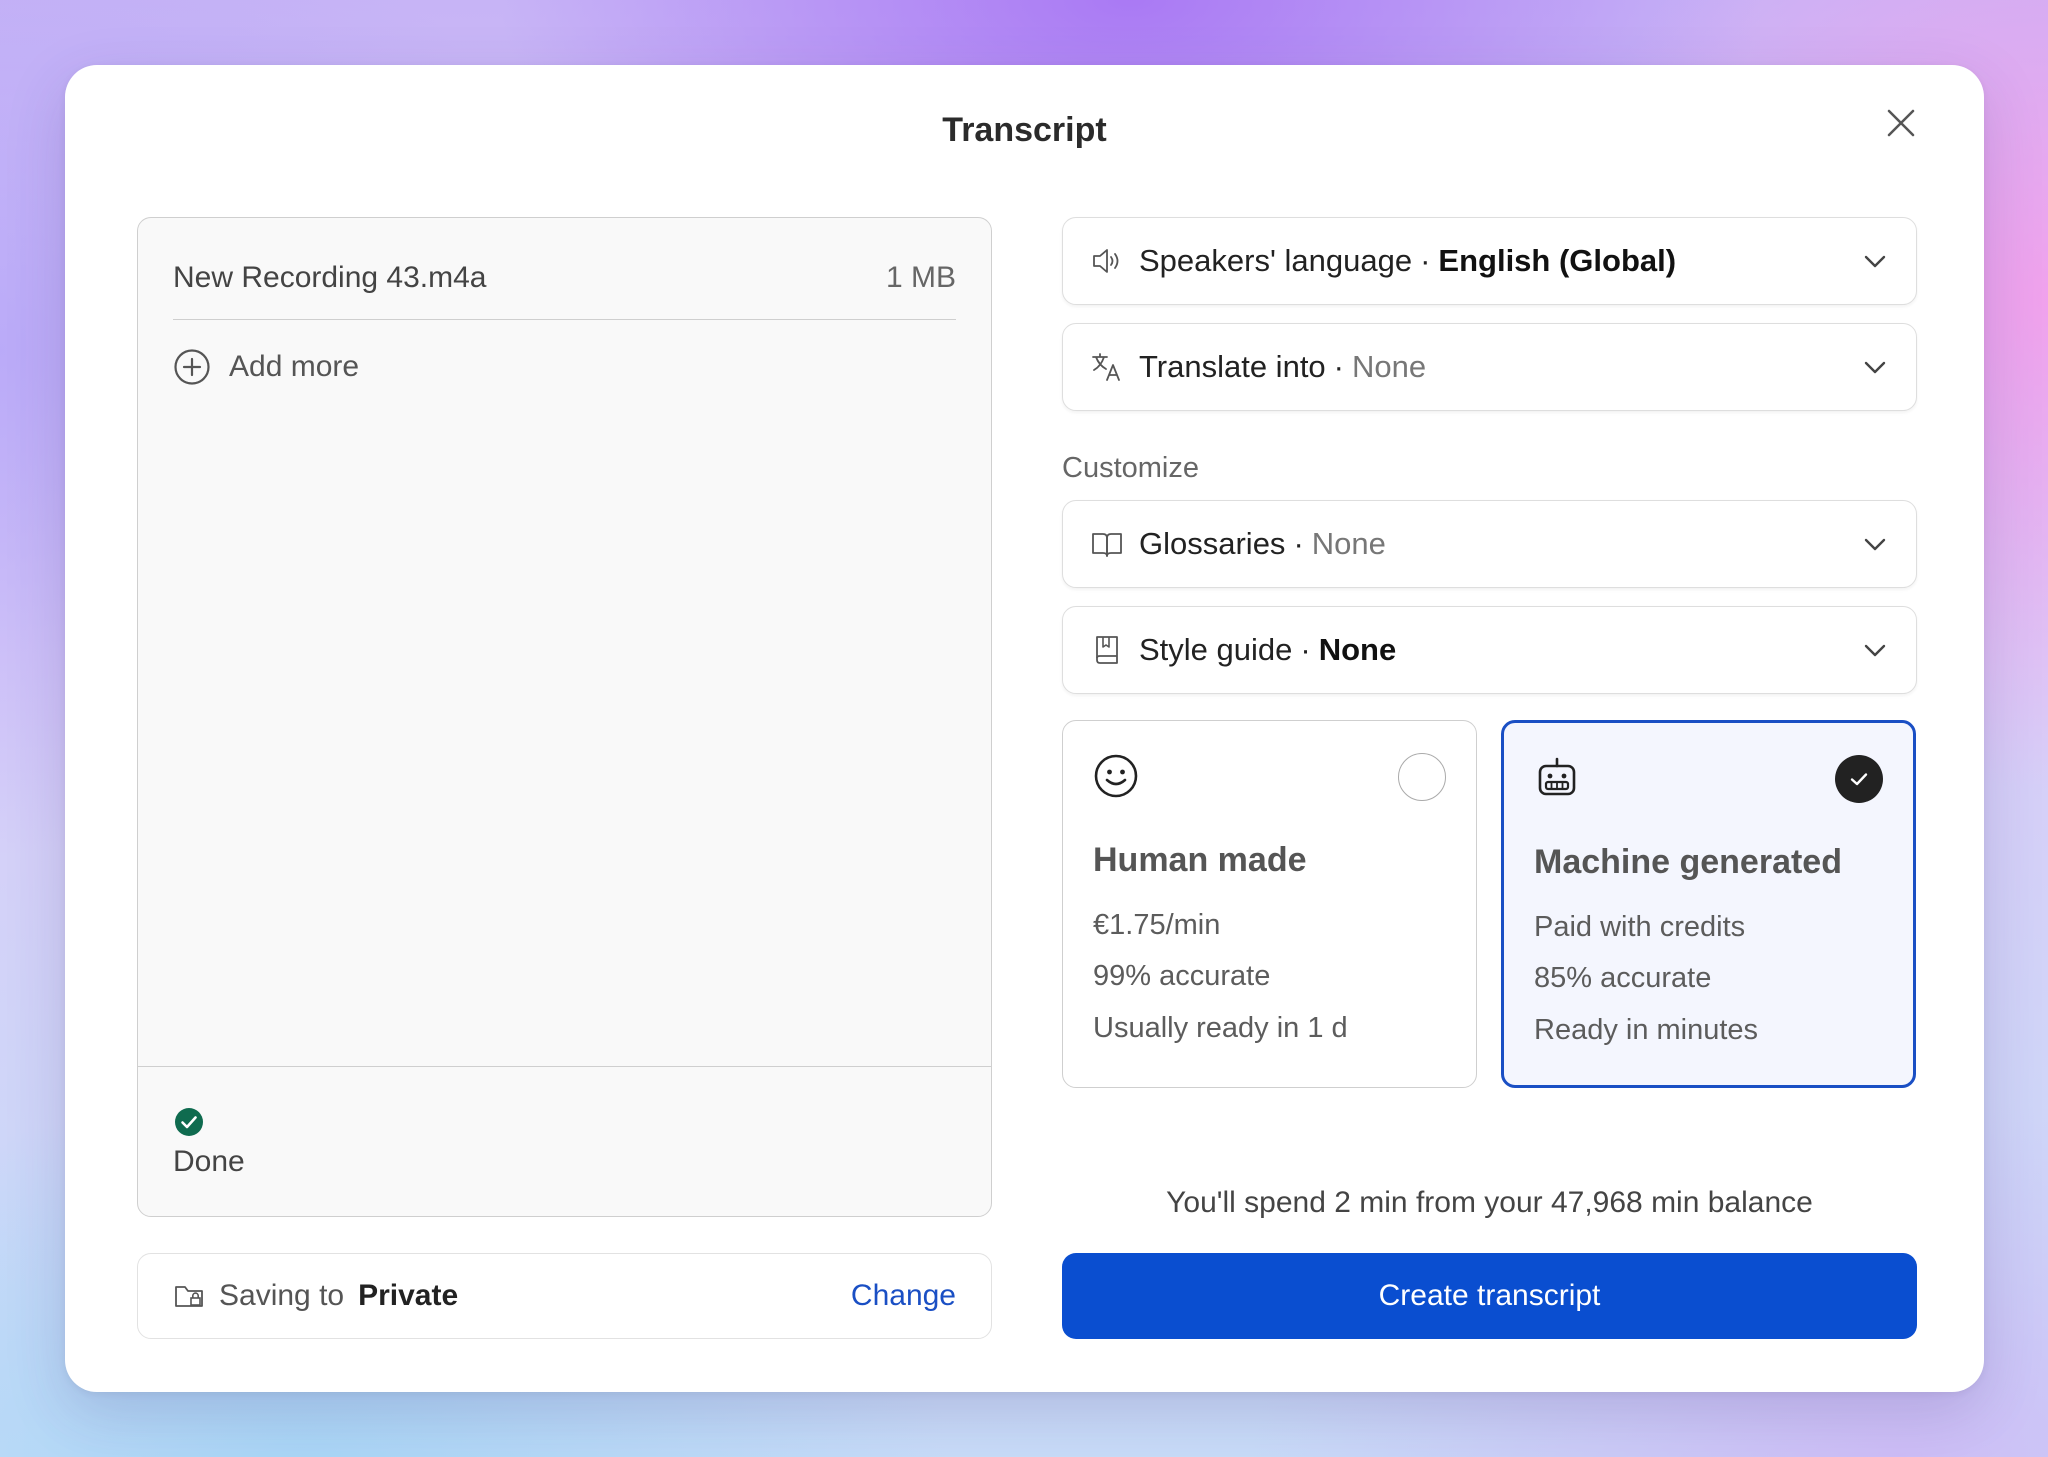 The width and height of the screenshot is (2048, 1457). I want to click on speakers-language-value: English (Global), so click(1557, 260).